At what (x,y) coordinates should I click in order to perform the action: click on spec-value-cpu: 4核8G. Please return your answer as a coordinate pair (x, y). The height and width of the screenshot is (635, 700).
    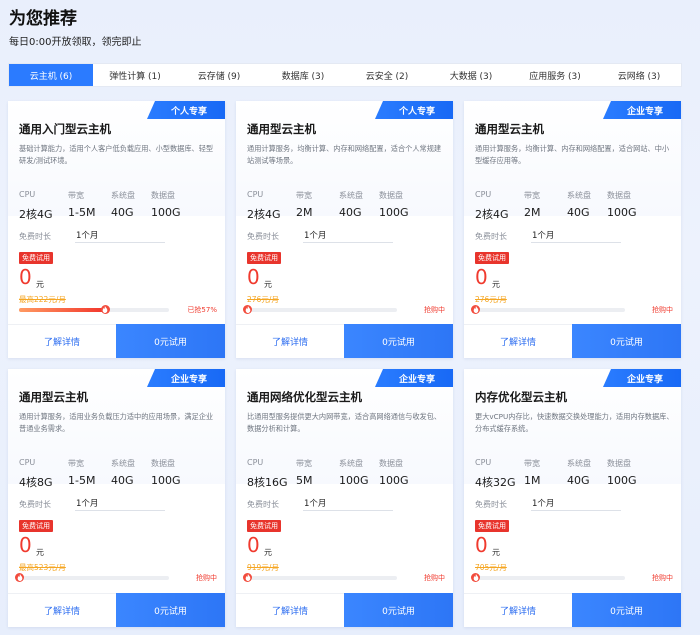
    Looking at the image, I should click on (36, 482).